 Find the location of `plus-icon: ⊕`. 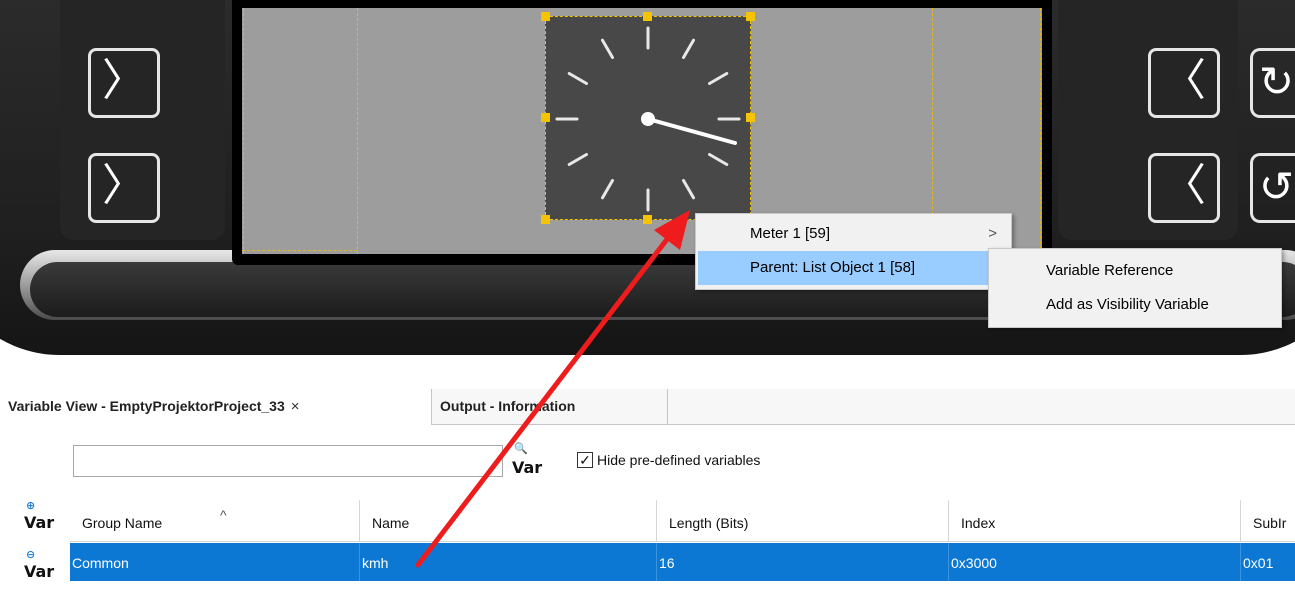

plus-icon: ⊕ is located at coordinates (31, 505).